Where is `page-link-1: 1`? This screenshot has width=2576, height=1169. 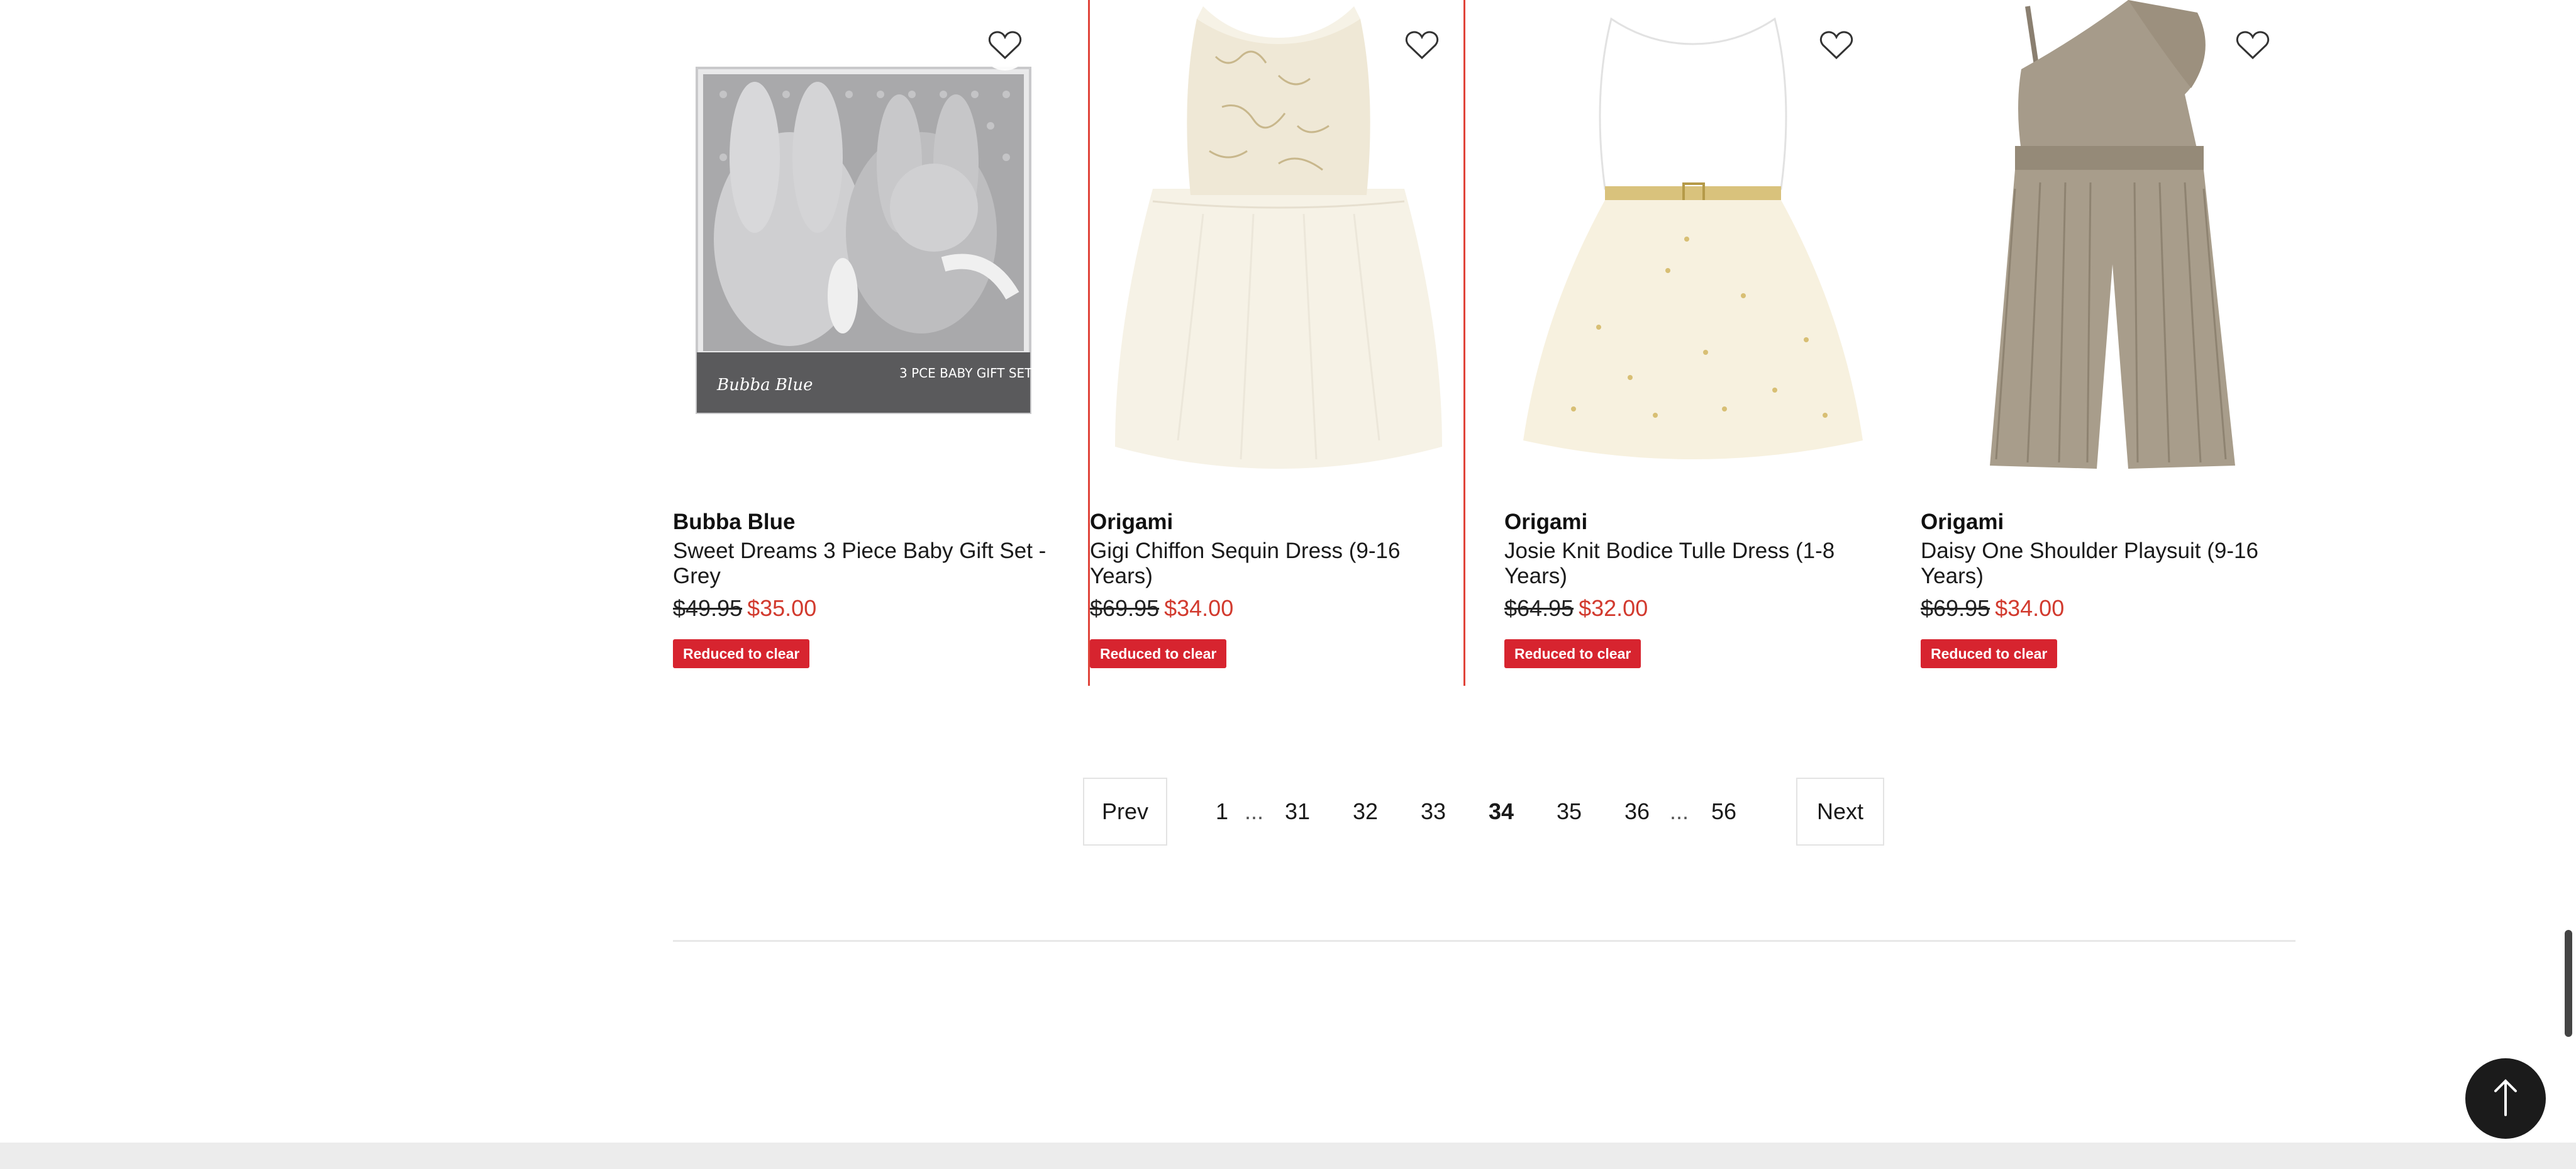 page-link-1: 1 is located at coordinates (1222, 812).